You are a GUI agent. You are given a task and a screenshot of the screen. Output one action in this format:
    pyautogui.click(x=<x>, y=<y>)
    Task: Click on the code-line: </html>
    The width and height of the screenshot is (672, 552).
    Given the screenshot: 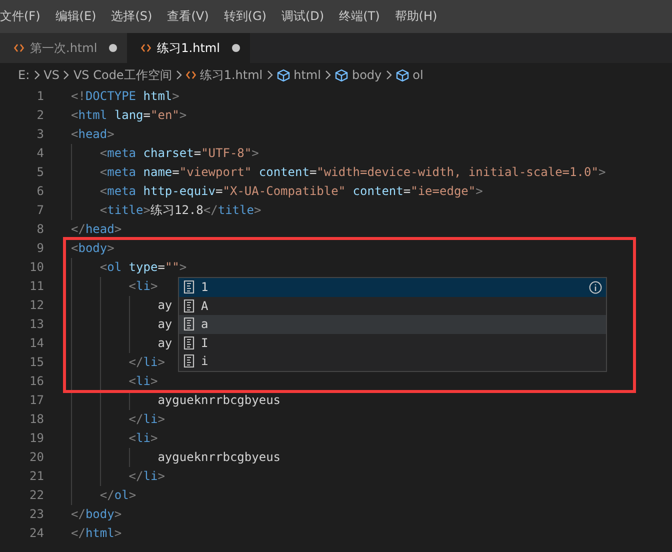 What is the action you would take?
    pyautogui.click(x=96, y=533)
    